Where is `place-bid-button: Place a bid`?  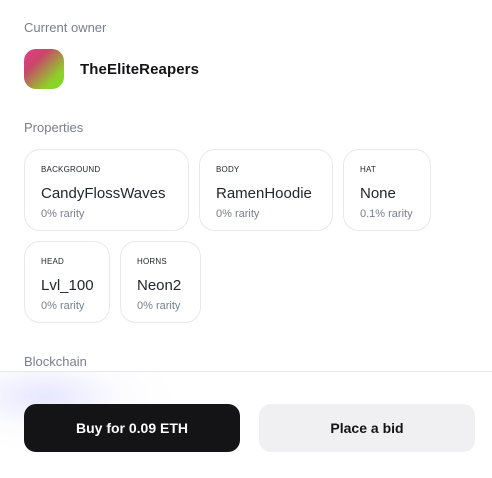 place-bid-button: Place a bid is located at coordinates (367, 428).